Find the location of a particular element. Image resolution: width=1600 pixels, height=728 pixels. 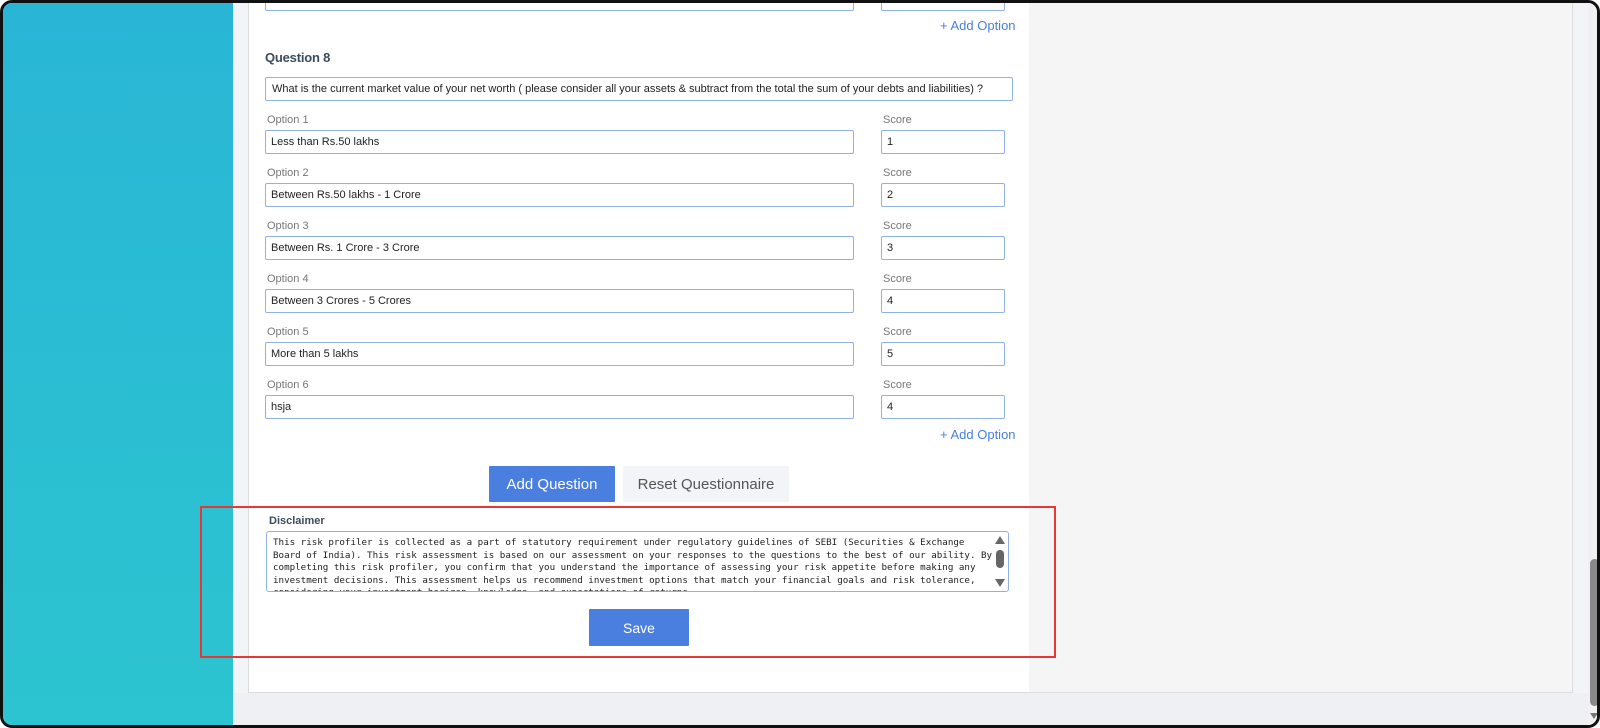

option-label: Option 6 is located at coordinates (288, 385).